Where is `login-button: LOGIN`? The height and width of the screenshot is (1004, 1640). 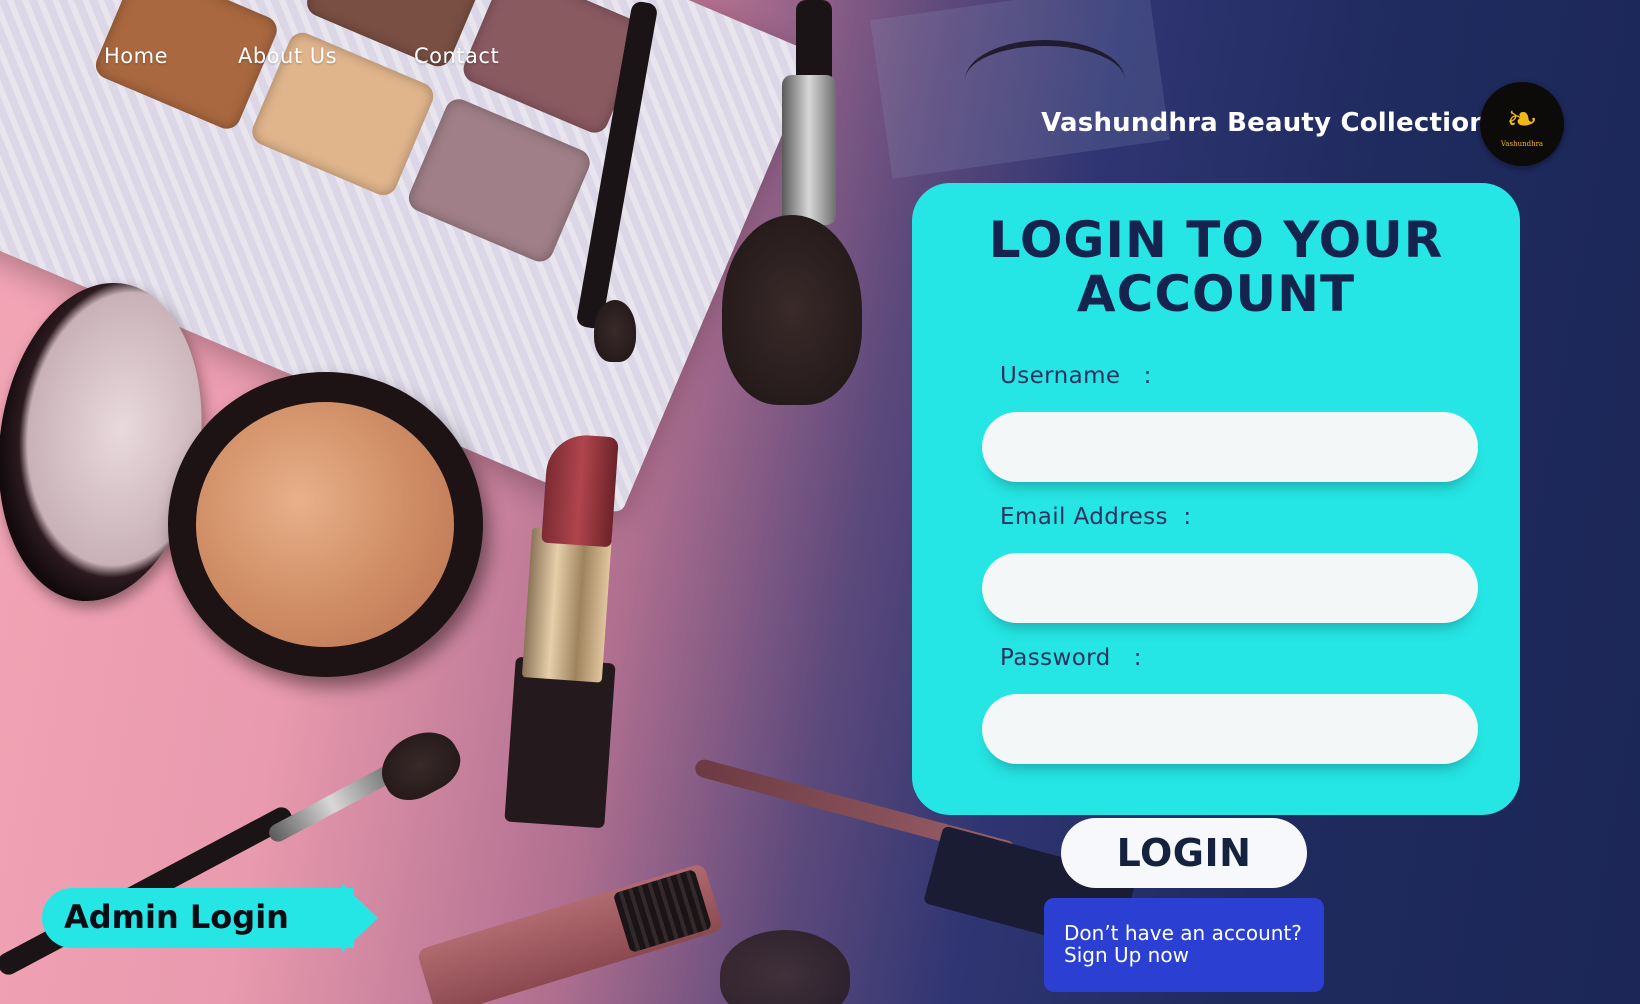
login-button: LOGIN is located at coordinates (1184, 853).